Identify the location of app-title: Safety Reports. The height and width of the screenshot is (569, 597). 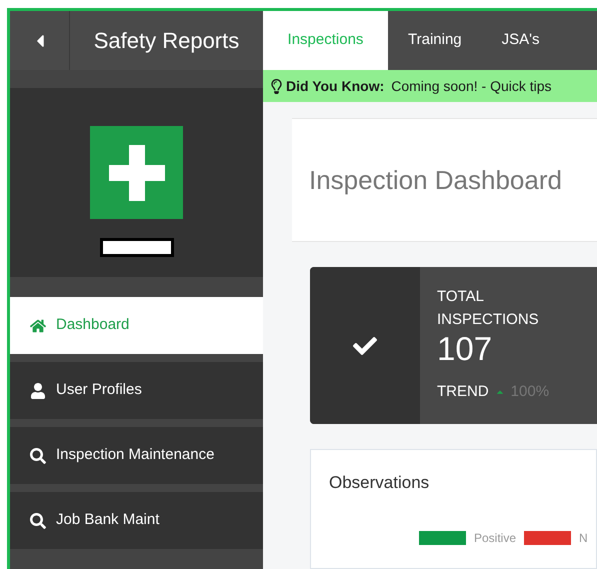
(166, 41).